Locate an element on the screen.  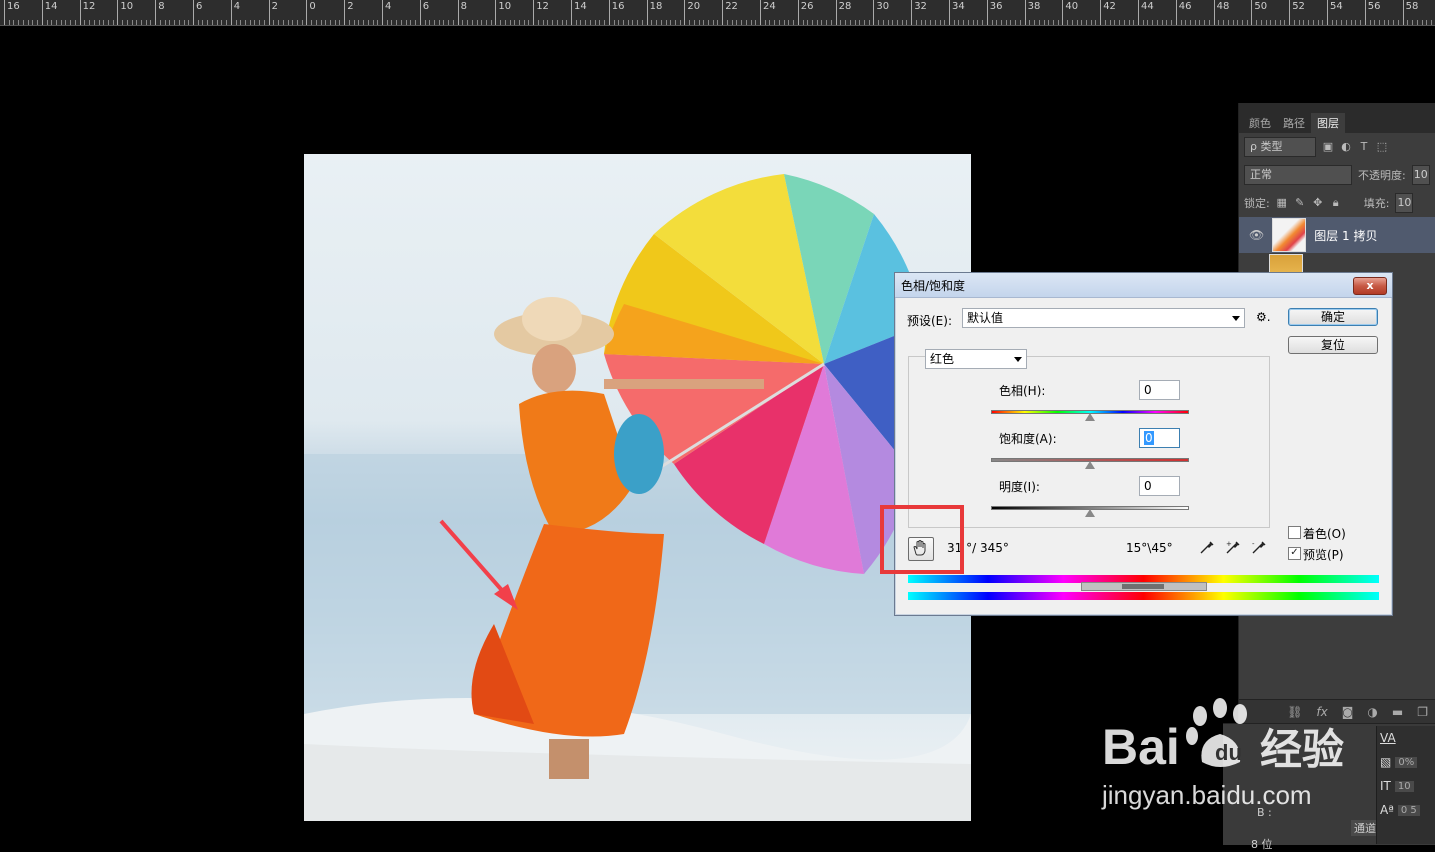
saturation-value: 0 is located at coordinates (1149, 438).